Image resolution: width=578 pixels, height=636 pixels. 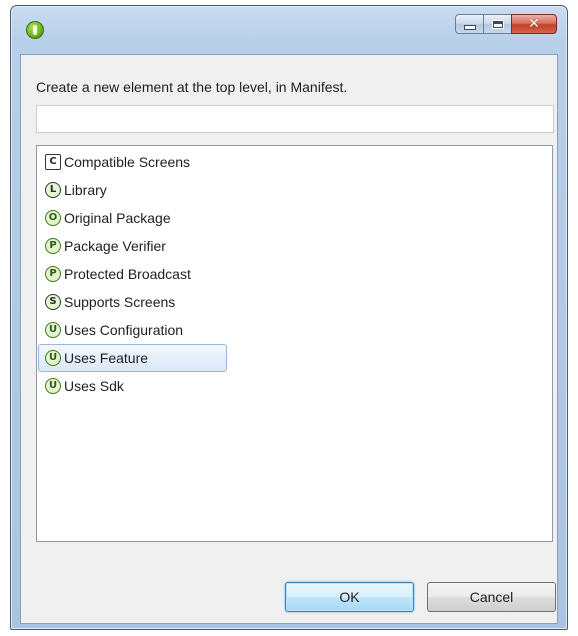 I want to click on list-item-package-verifier: P Package Verifier, so click(x=128, y=246).